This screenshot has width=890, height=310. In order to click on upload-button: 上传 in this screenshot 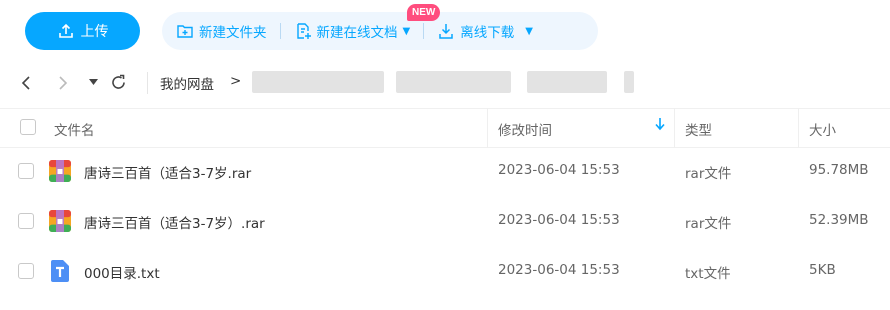, I will do `click(82, 31)`.